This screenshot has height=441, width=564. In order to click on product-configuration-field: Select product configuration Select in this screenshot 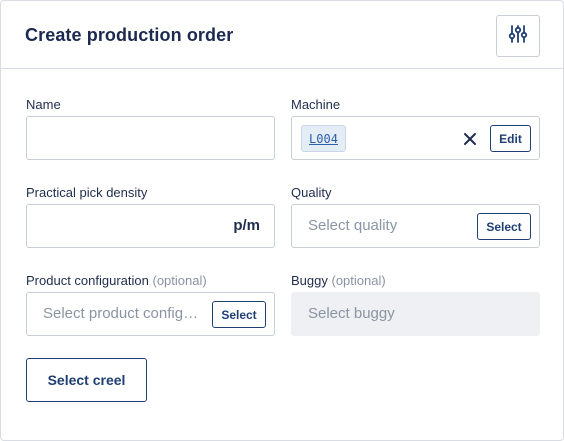, I will do `click(150, 314)`.